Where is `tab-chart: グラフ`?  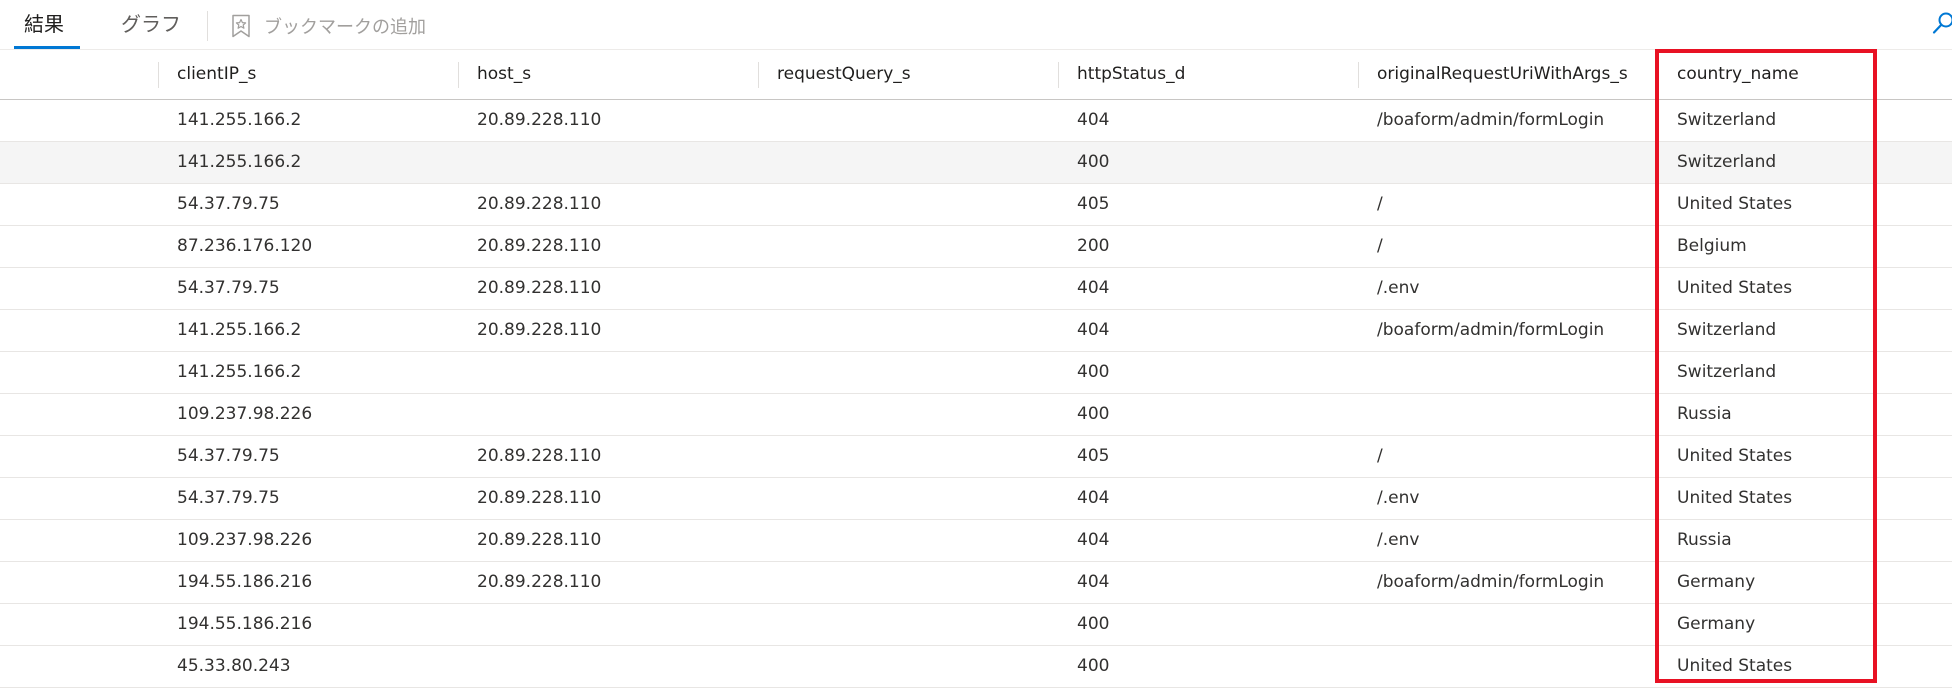
tab-chart: グラフ is located at coordinates (151, 24).